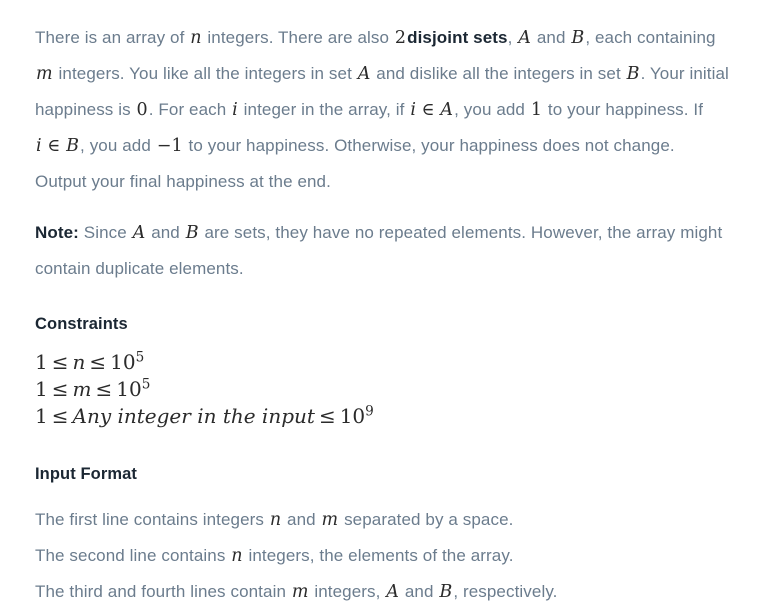 The width and height of the screenshot is (765, 610). Describe the element at coordinates (512, 37) in the screenshot. I see `description-text-3: ,` at that location.